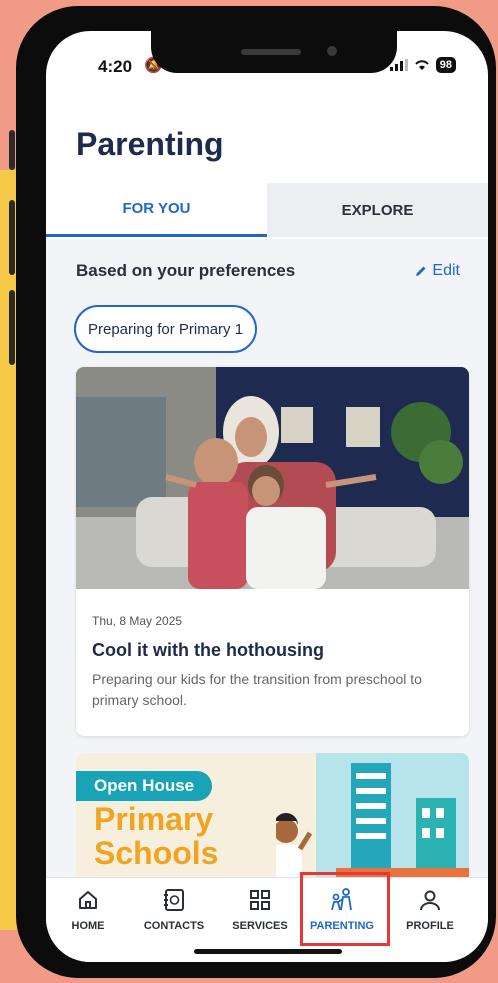  I want to click on tab-for-you: FOR YOU, so click(156, 210).